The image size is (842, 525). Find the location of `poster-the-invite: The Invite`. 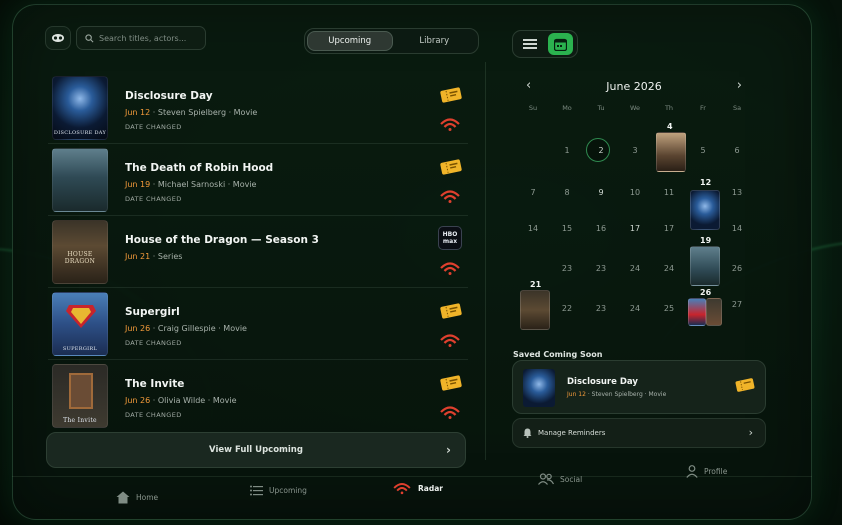

poster-the-invite: The Invite is located at coordinates (80, 396).